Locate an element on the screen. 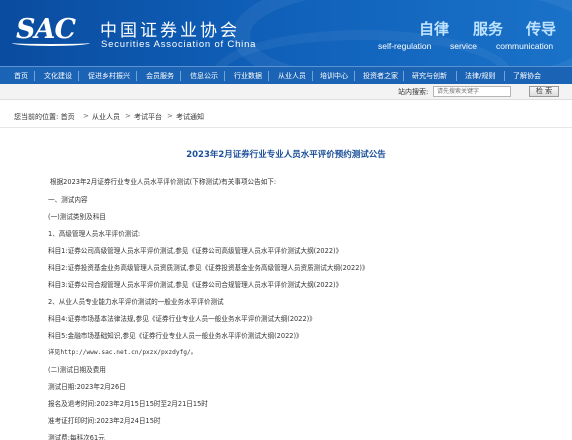 The image size is (572, 440). logo-swoosh is located at coordinates (51, 43).